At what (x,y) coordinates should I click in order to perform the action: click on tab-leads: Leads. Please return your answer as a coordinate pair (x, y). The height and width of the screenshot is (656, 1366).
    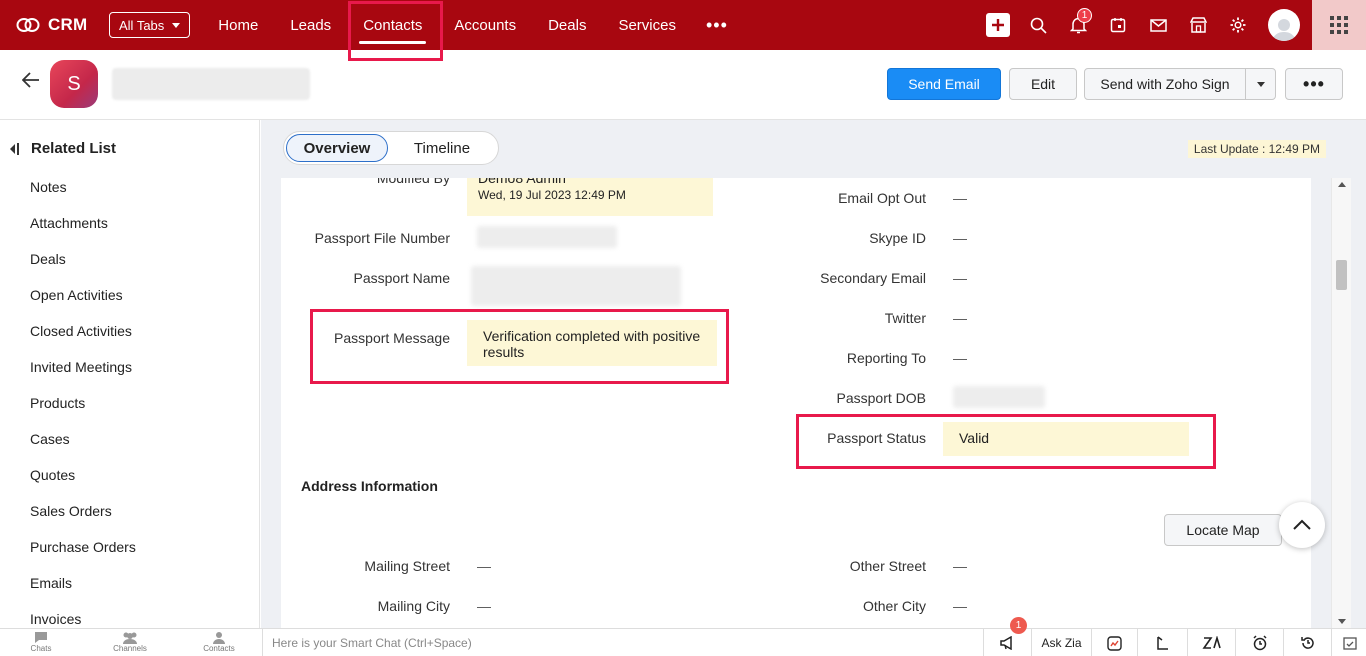
    Looking at the image, I should click on (310, 25).